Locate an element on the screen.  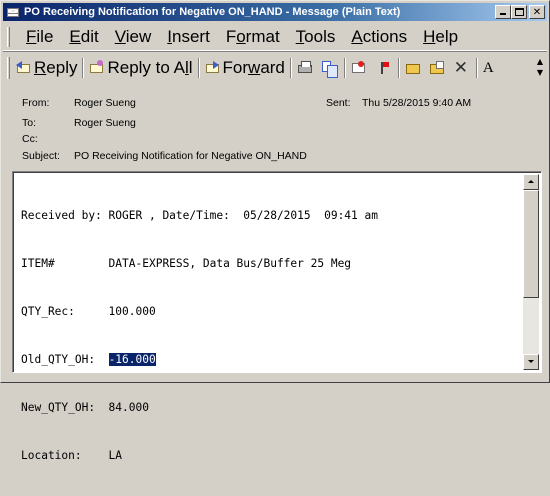
reply-all-label: l is located at coordinates (190, 67).